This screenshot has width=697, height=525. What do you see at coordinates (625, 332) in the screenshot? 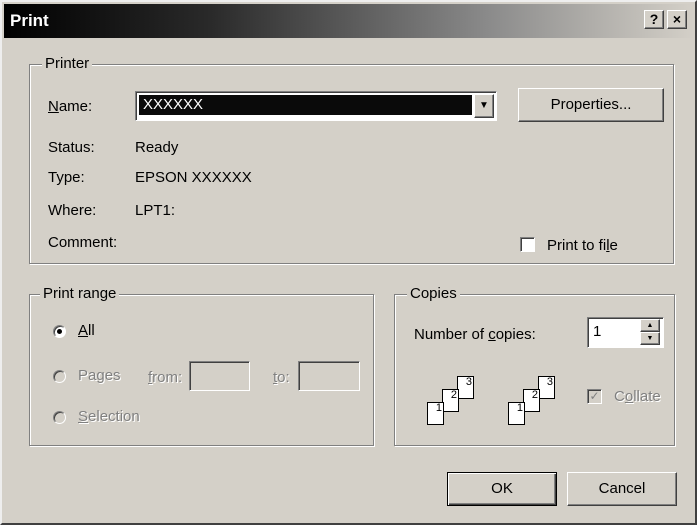
I see `copies-spinner: 1 ▲ ▼` at bounding box center [625, 332].